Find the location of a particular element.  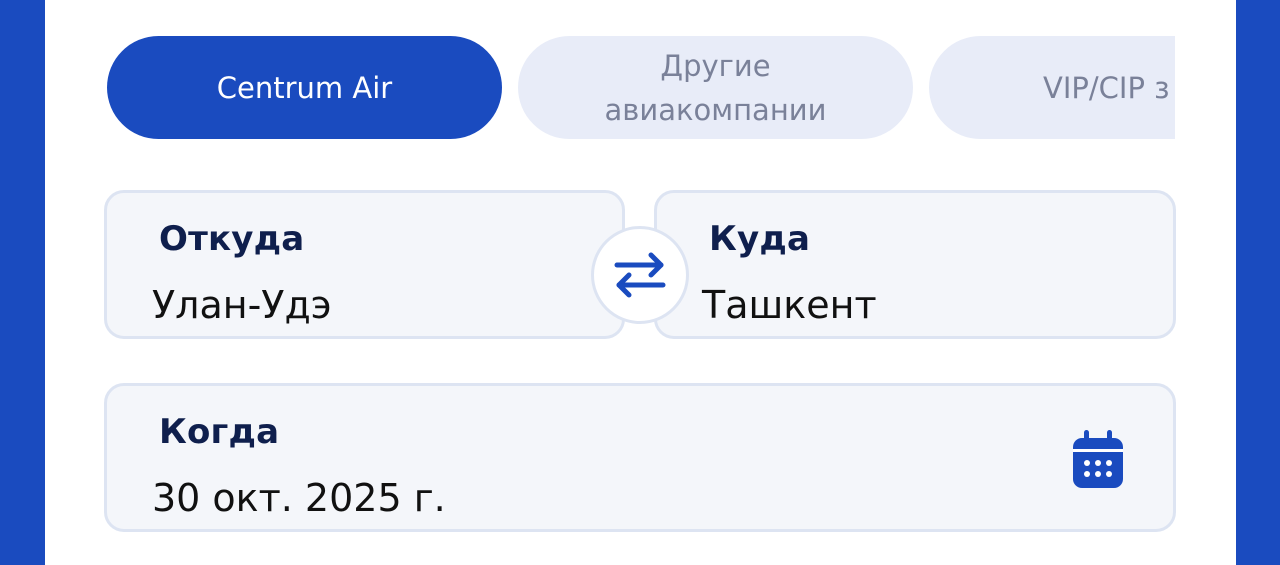

swap-button is located at coordinates (640, 275).